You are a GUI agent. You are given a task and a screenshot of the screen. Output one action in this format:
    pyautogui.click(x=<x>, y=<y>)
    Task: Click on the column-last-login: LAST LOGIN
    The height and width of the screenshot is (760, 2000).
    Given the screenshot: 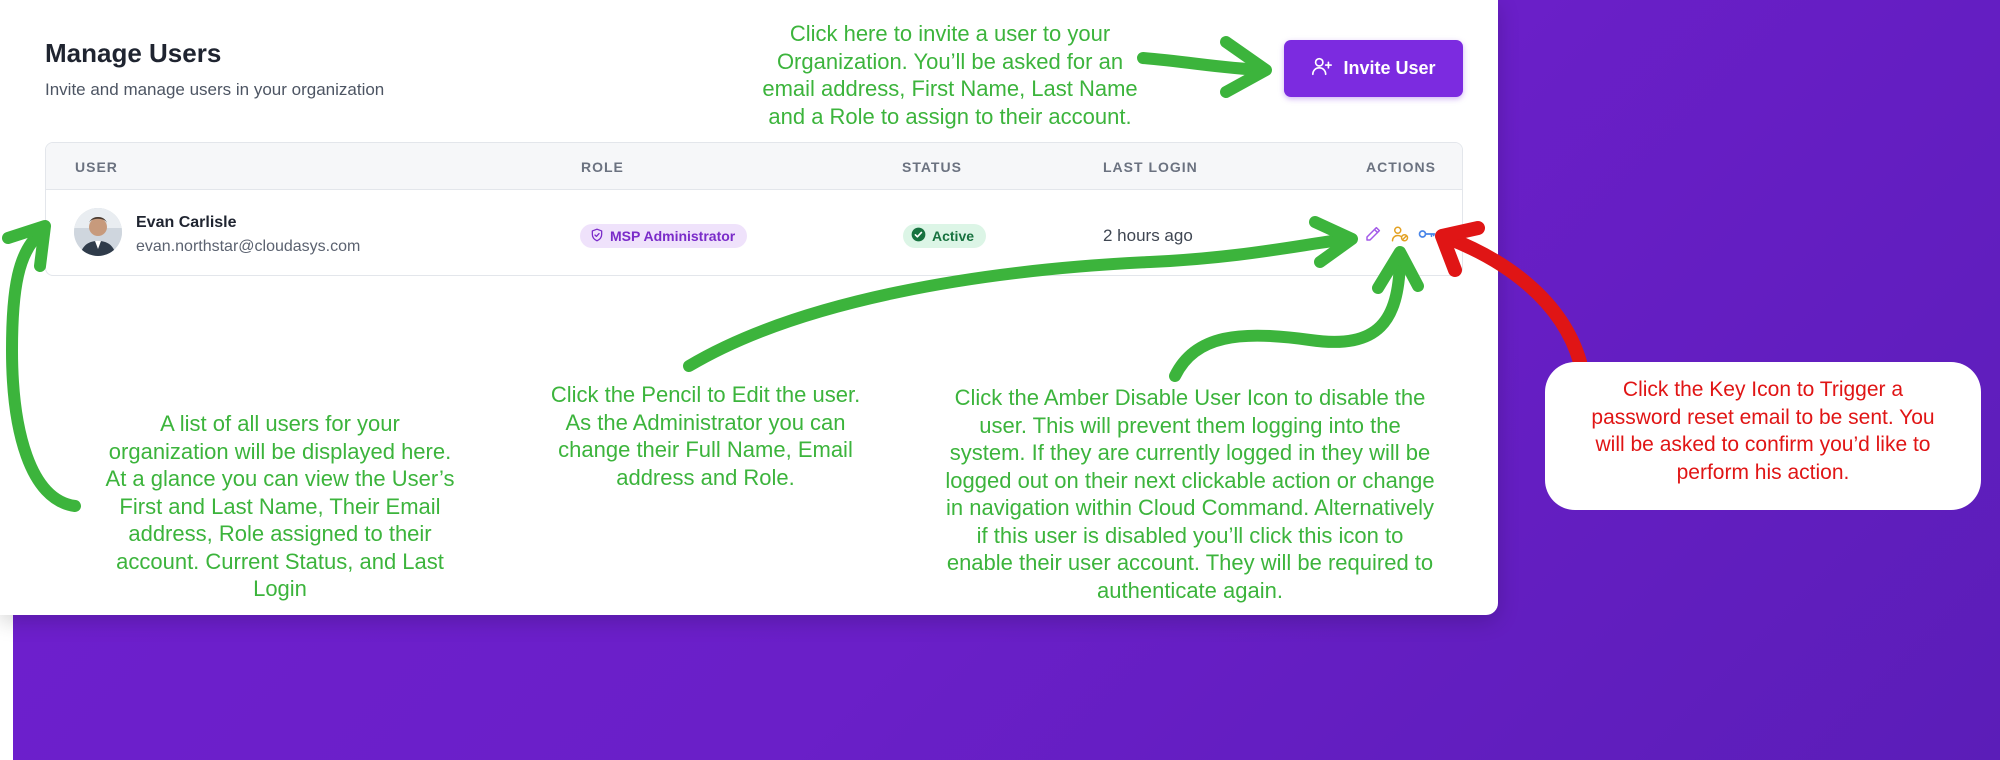 What is the action you would take?
    pyautogui.click(x=1150, y=167)
    